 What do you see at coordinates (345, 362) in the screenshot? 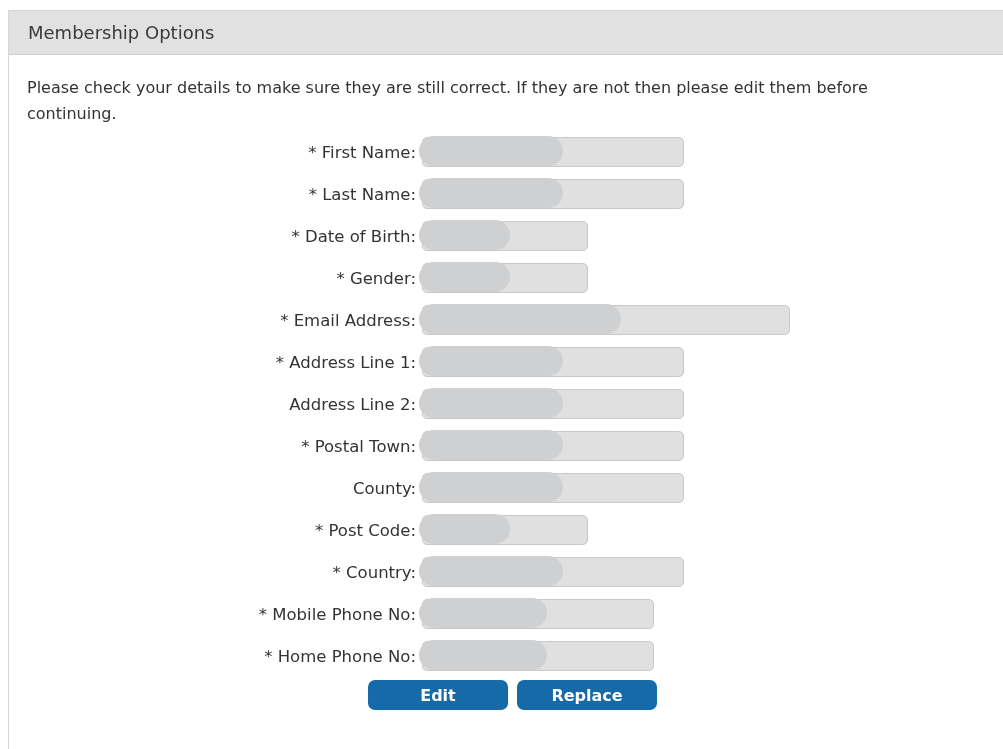
I see `field-label: * Address Line 1:` at bounding box center [345, 362].